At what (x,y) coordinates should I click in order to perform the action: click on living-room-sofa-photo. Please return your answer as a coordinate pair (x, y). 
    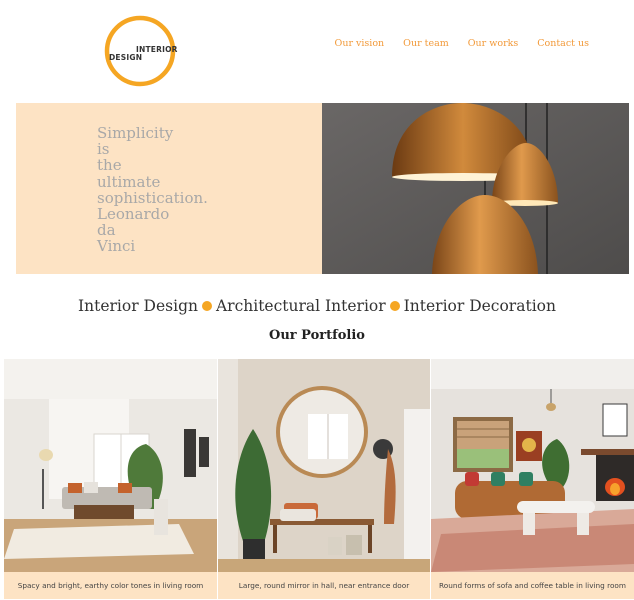
    Looking at the image, I should click on (532, 465).